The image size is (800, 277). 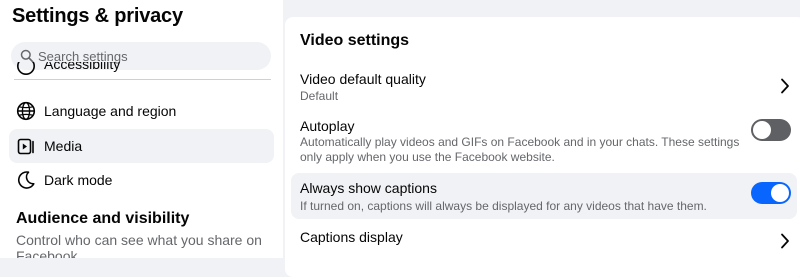 I want to click on sidebar-item-label: Accessibility, so click(x=82, y=67).